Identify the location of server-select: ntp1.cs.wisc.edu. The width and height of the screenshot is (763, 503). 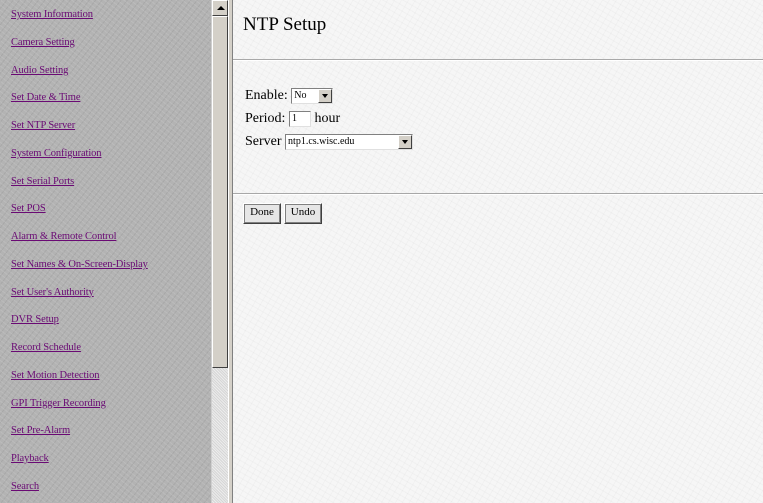
(349, 142).